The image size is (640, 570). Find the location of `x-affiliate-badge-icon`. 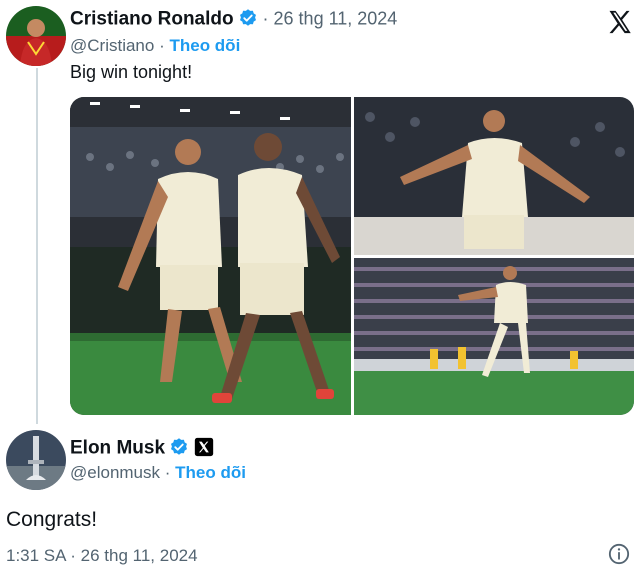

x-affiliate-badge-icon is located at coordinates (204, 449).